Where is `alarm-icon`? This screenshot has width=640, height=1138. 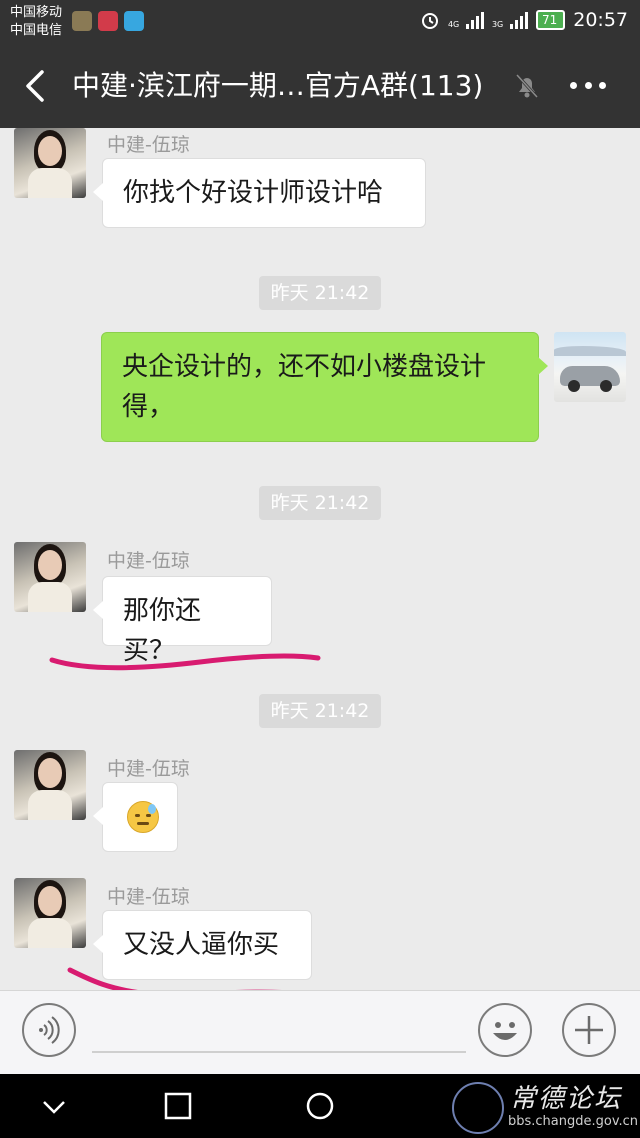
alarm-icon is located at coordinates (429, 21).